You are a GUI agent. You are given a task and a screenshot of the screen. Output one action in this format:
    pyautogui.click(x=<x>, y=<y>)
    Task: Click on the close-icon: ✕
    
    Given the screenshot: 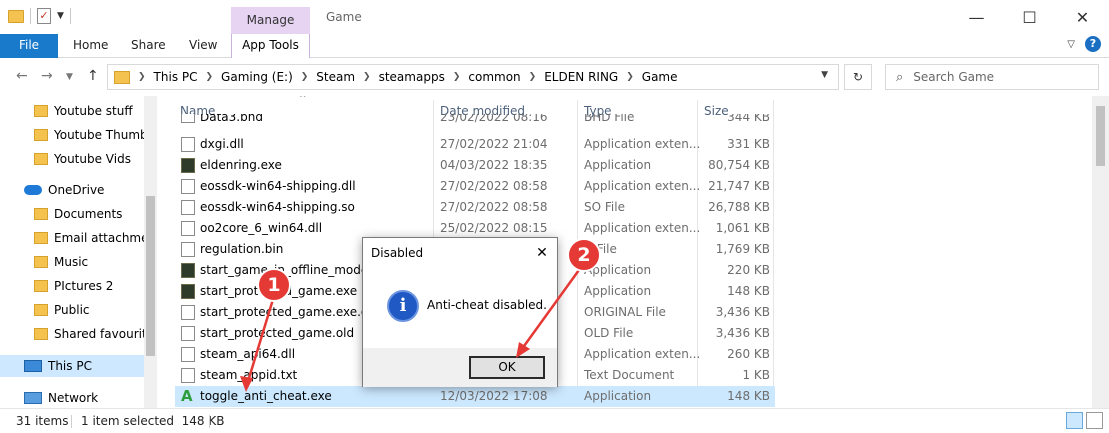 What is the action you would take?
    pyautogui.click(x=542, y=253)
    